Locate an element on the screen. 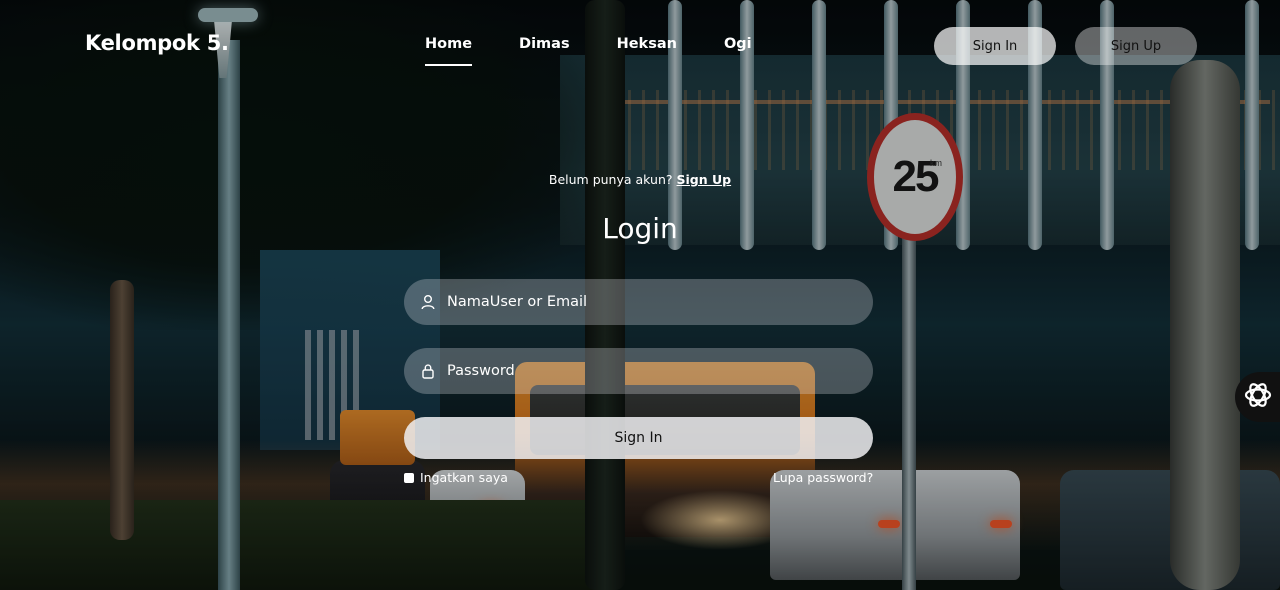 Image resolution: width=1280 pixels, height=590 pixels. header-signup-button: Sign Up is located at coordinates (1136, 46).